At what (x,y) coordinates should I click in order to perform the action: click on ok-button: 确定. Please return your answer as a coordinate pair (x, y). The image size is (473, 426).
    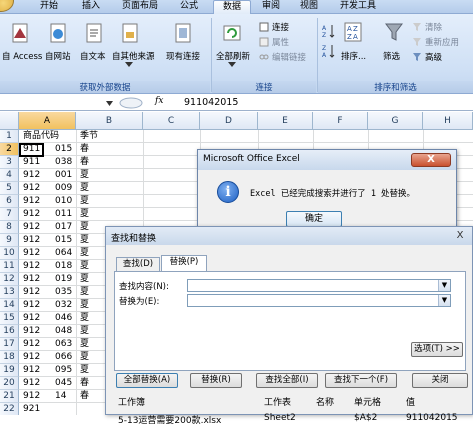
    Looking at the image, I should click on (314, 219).